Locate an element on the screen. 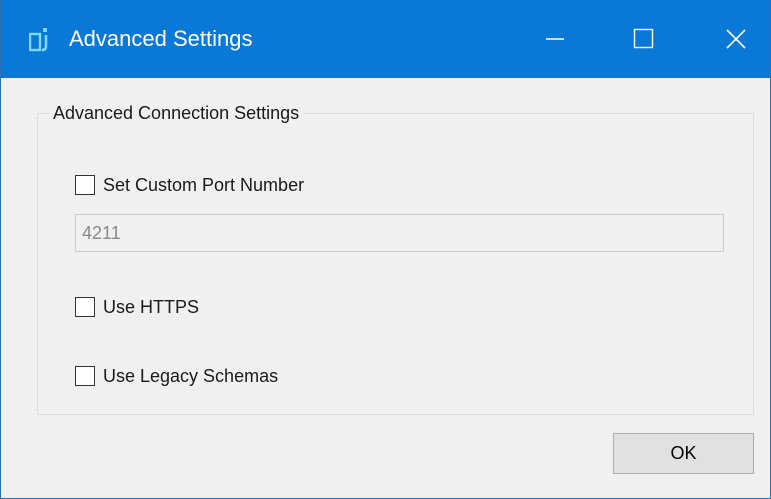  port-number-field is located at coordinates (399, 233).